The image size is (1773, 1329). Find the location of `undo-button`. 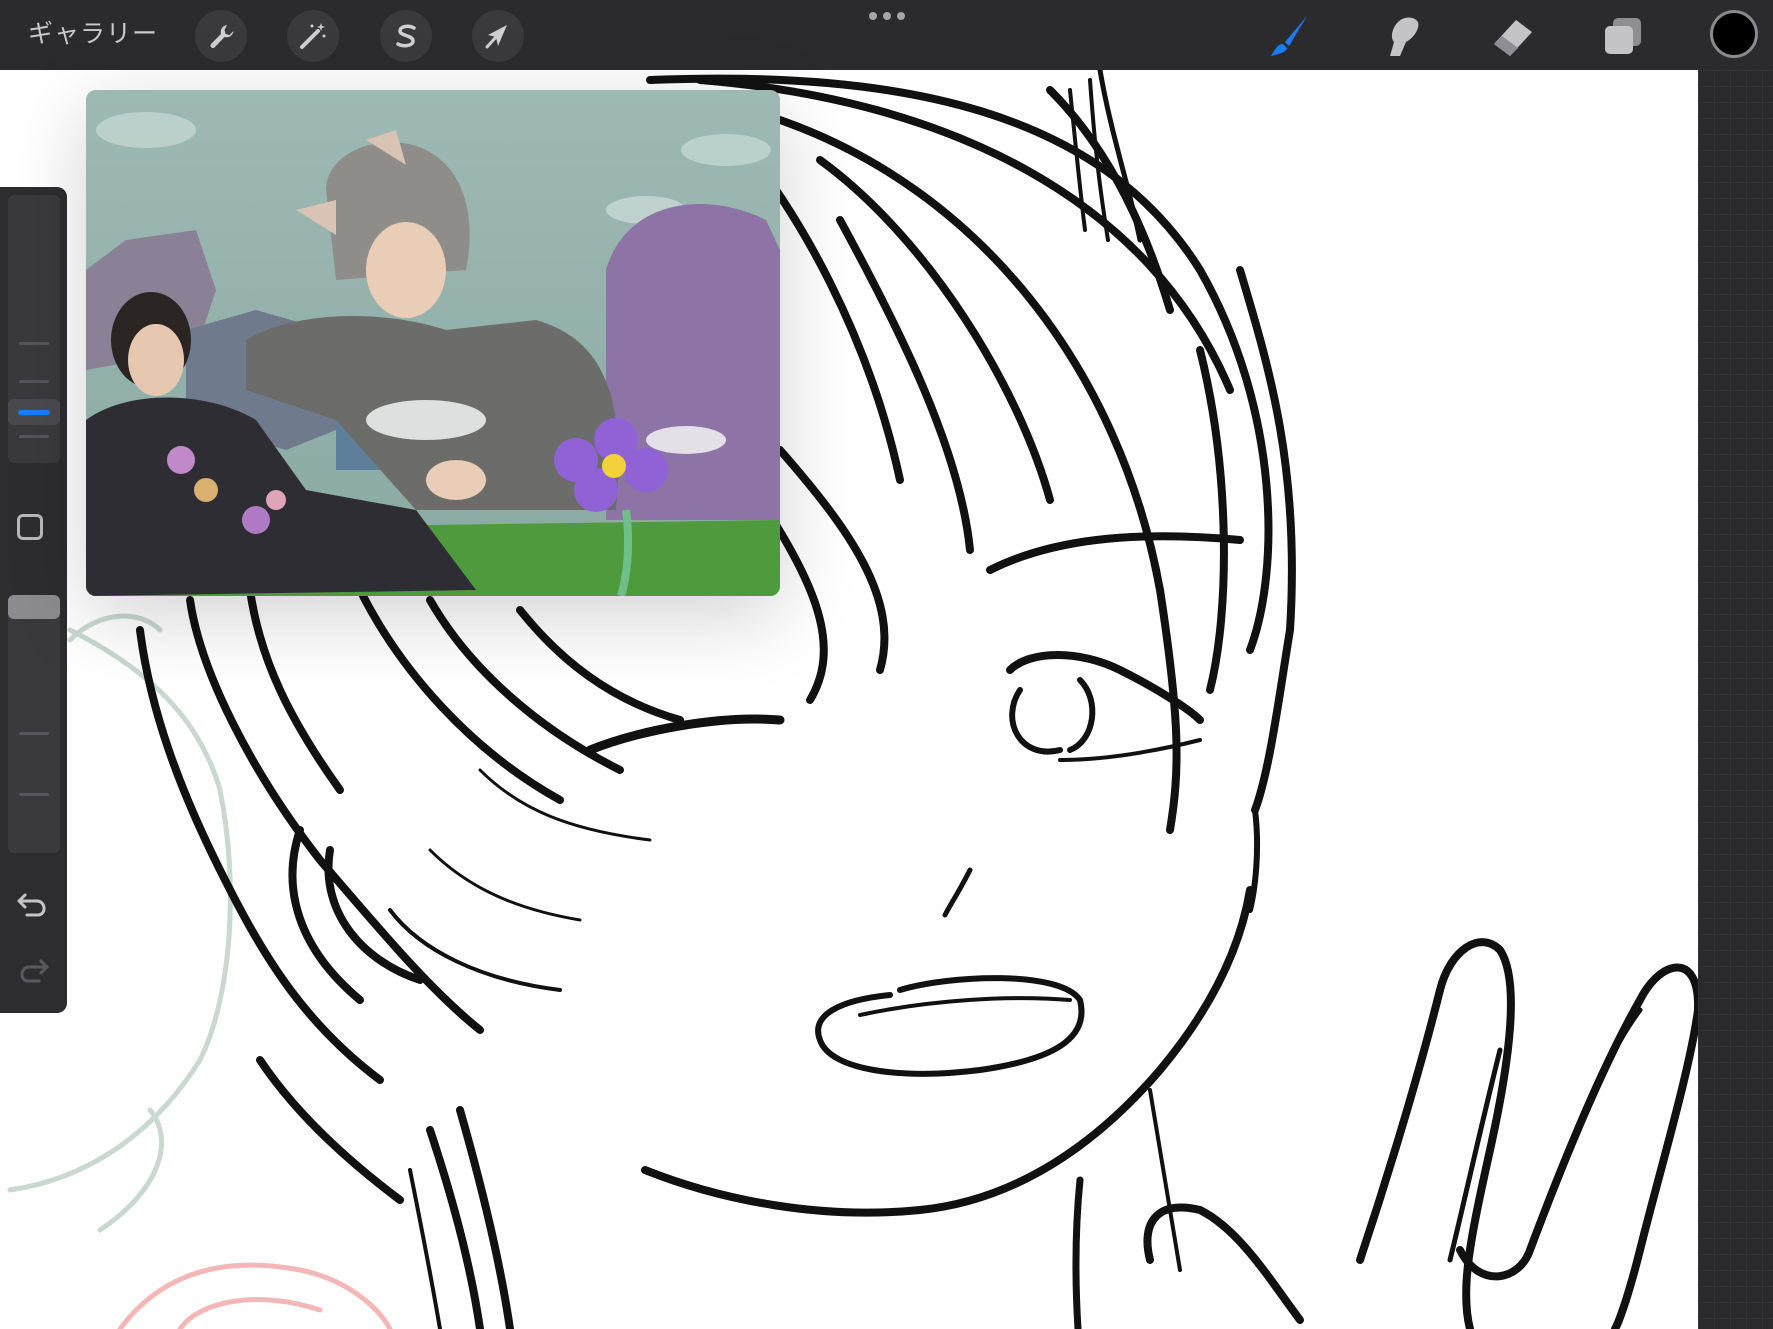

undo-button is located at coordinates (33, 905).